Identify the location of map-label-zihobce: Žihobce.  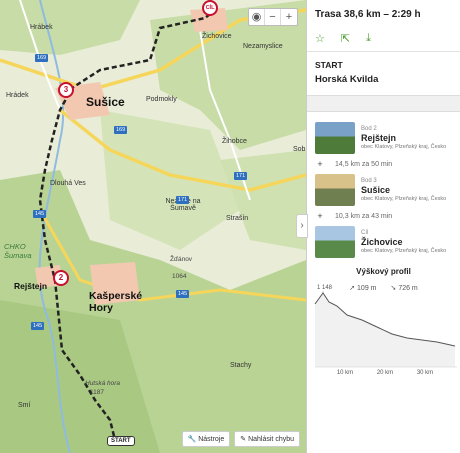
(234, 141).